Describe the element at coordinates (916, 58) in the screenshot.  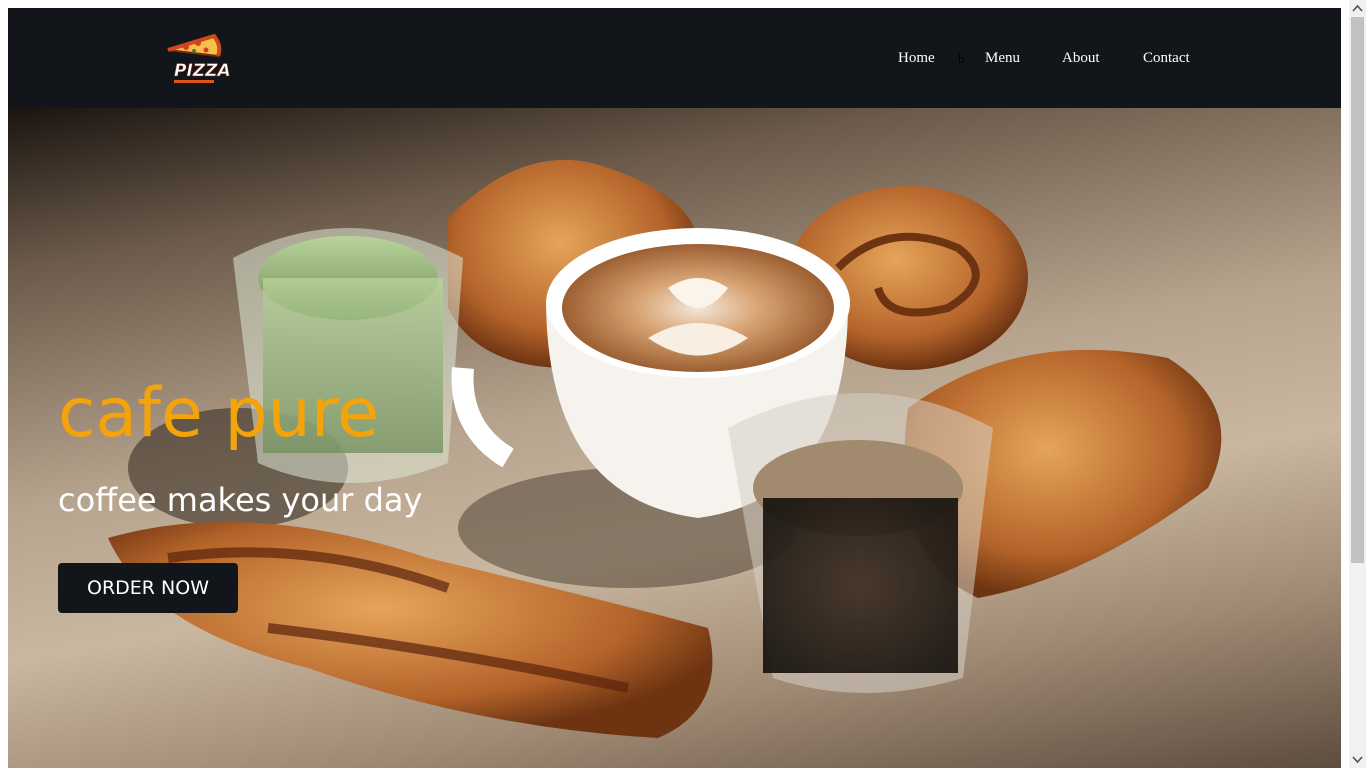
I see `nav-link-home: Home` at that location.